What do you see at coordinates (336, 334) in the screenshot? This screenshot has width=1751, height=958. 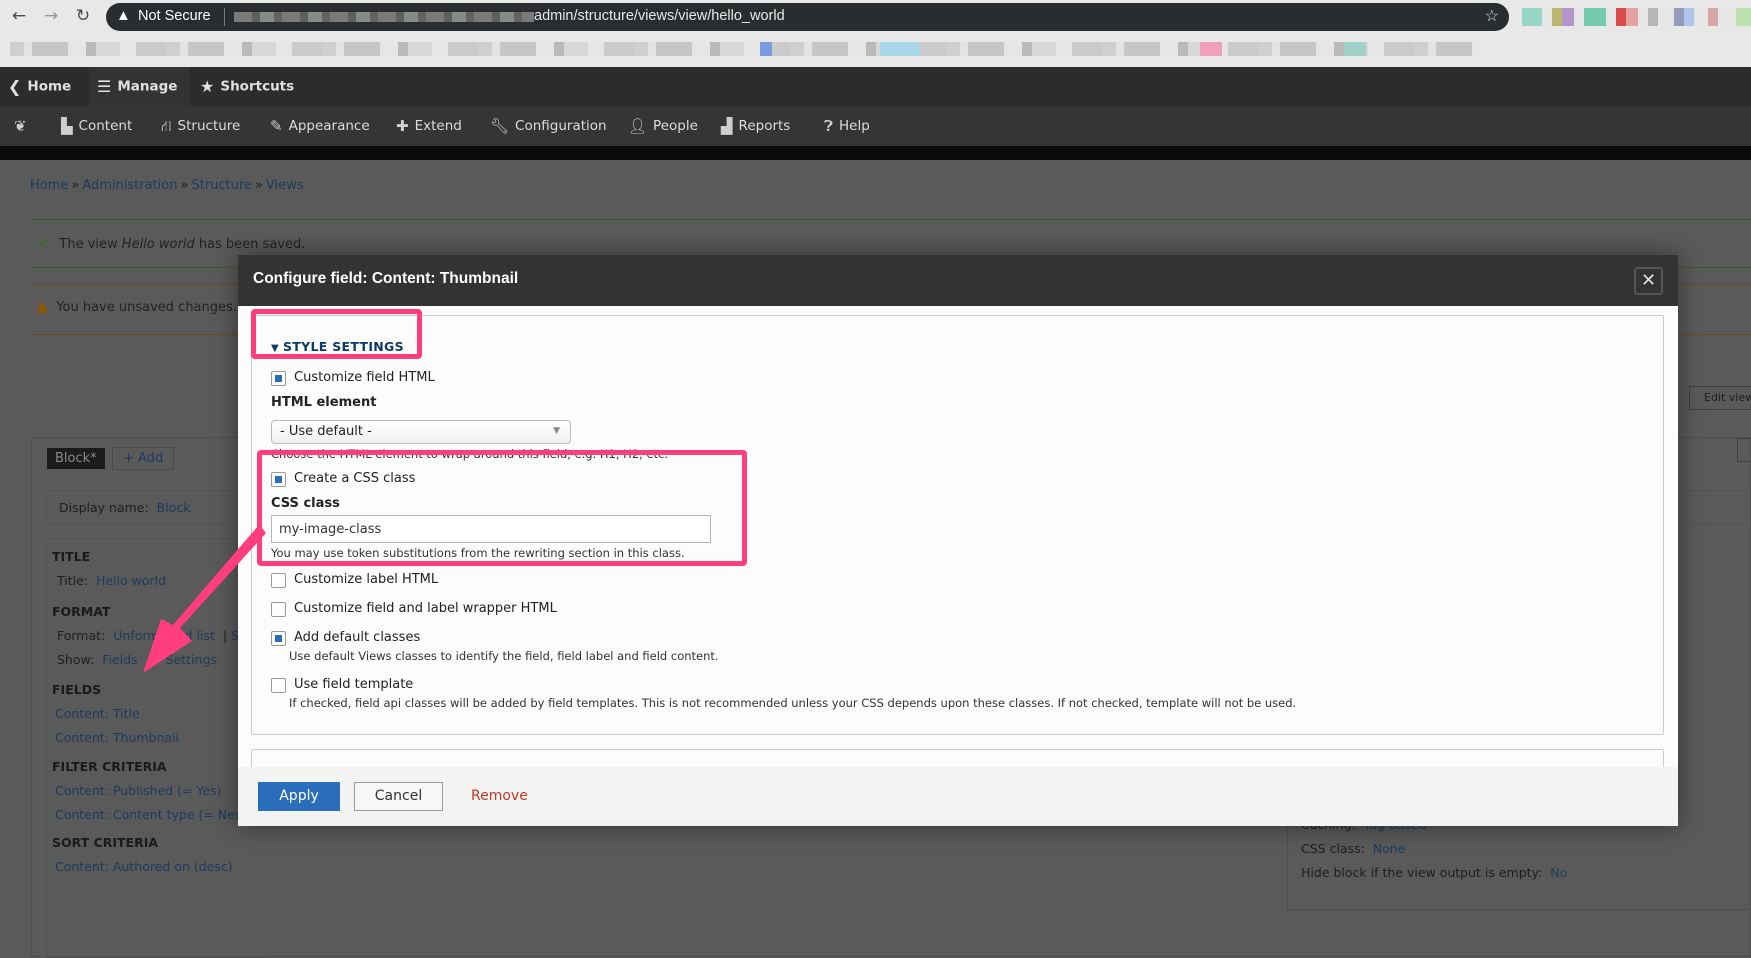 I see `annotation-highlight-style-settings` at bounding box center [336, 334].